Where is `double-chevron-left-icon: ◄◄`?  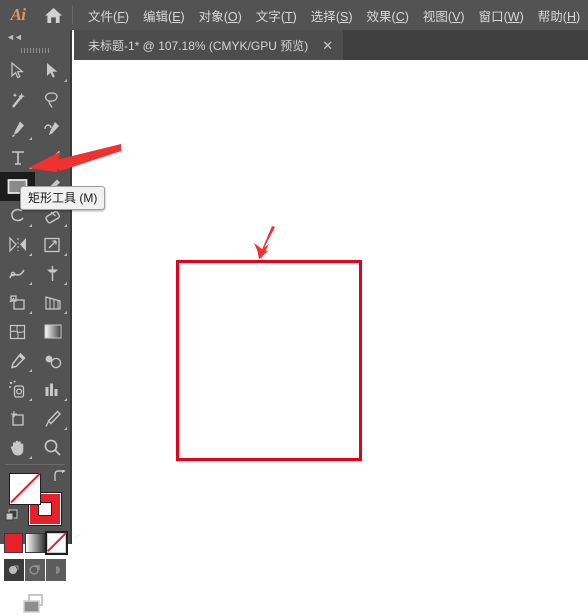
double-chevron-left-icon: ◄◄ is located at coordinates (35, 37).